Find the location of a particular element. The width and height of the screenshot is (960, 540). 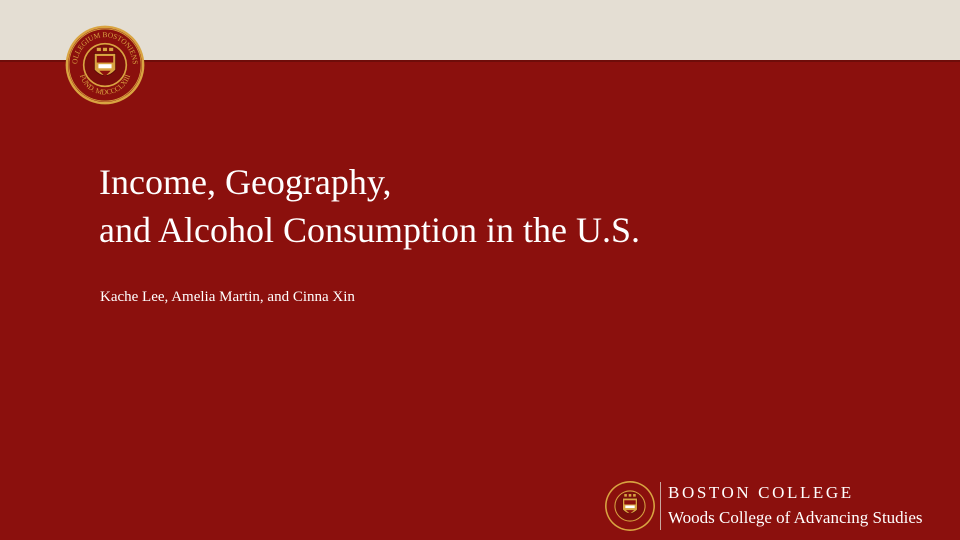

institution-name: BOSTON COLLEGE is located at coordinates (761, 492).